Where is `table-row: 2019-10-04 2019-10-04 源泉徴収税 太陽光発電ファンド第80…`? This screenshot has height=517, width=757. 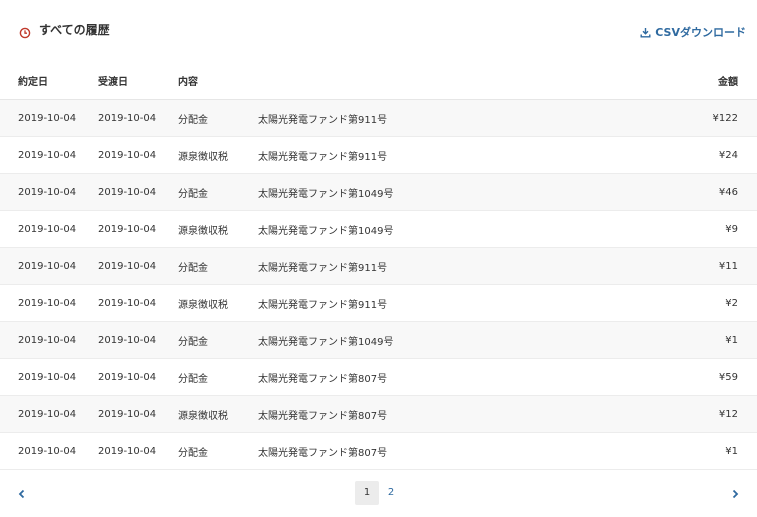 table-row: 2019-10-04 2019-10-04 源泉徴収税 太陽光発電ファンド第80… is located at coordinates (378, 414).